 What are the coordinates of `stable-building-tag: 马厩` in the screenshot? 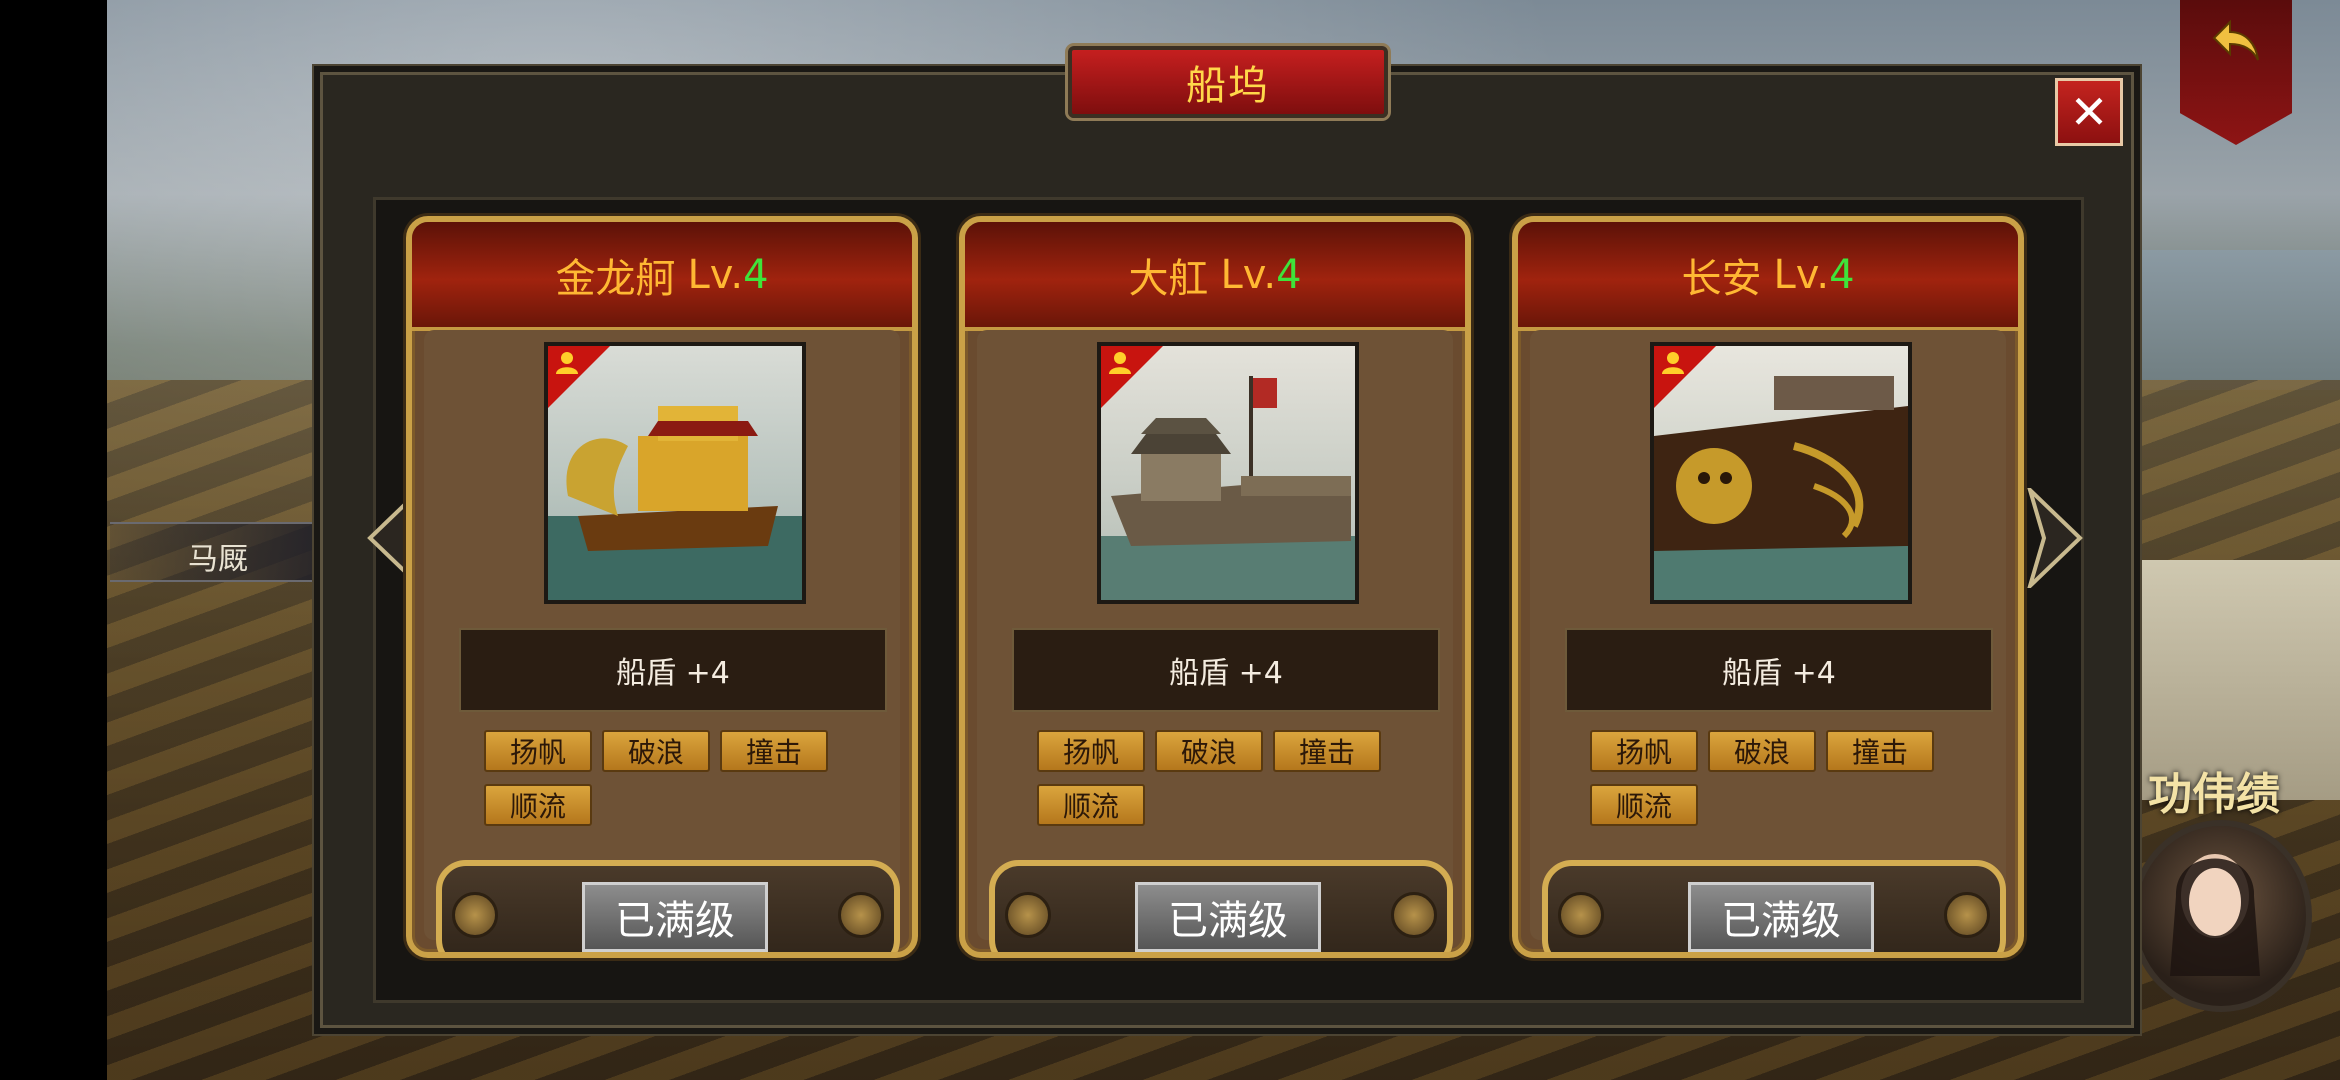 It's located at (215, 552).